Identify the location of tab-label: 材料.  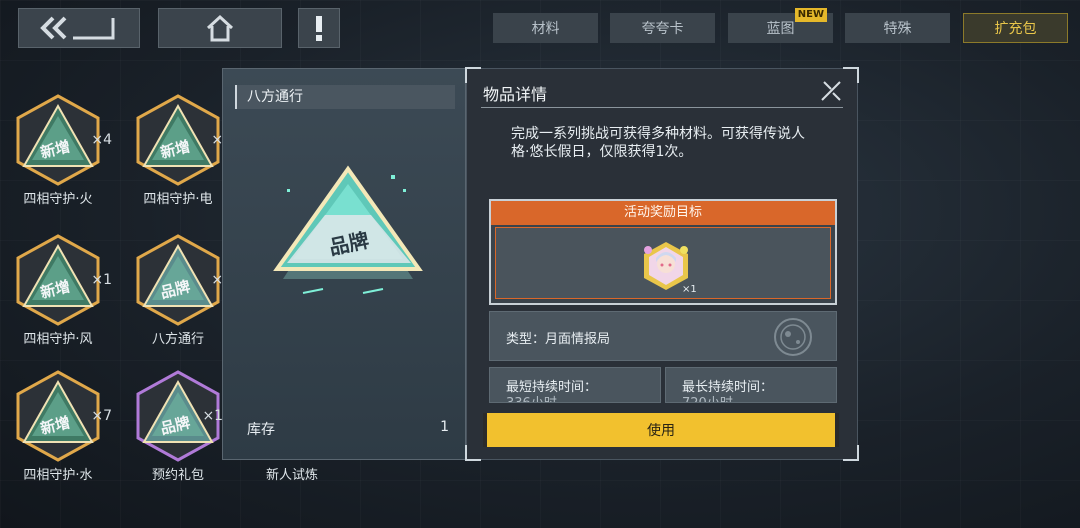
(545, 29).